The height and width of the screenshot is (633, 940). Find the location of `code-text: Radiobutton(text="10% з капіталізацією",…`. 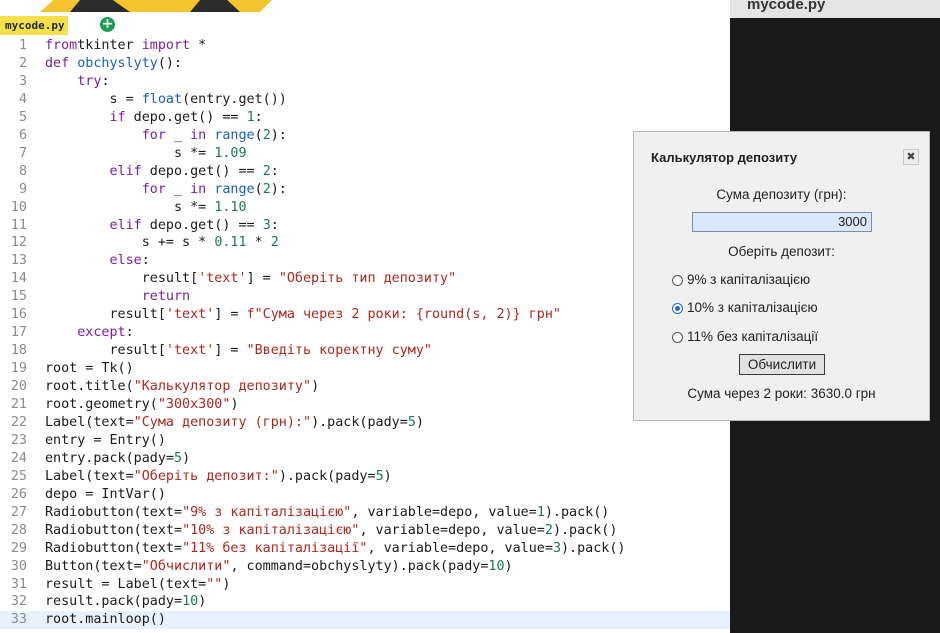

code-text: Radiobutton(text="10% з капіталізацією",… is located at coordinates (331, 531).